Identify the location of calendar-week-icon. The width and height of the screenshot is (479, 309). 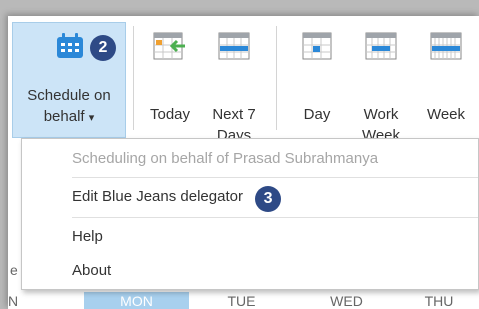
(234, 46).